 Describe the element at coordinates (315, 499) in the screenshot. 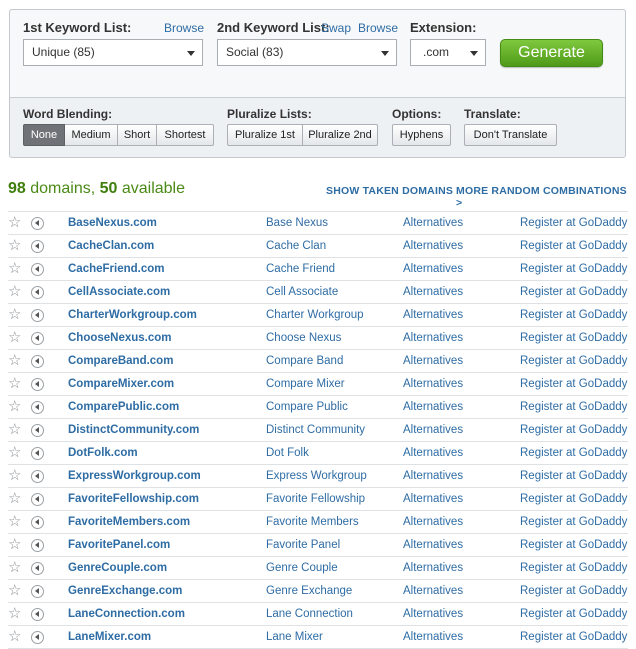

I see `keyword-words-link: Favorite Fellowship` at that location.